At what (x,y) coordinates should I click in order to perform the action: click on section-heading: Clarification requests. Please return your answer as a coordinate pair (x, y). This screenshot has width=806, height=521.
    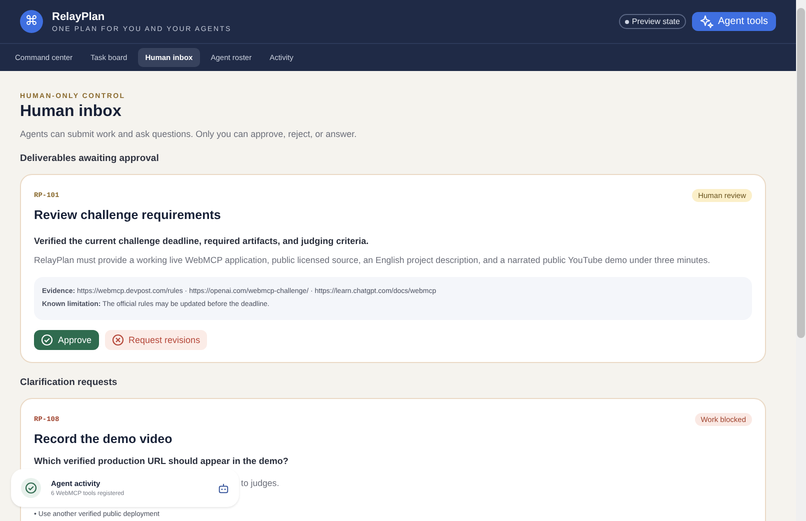
    Looking at the image, I should click on (69, 382).